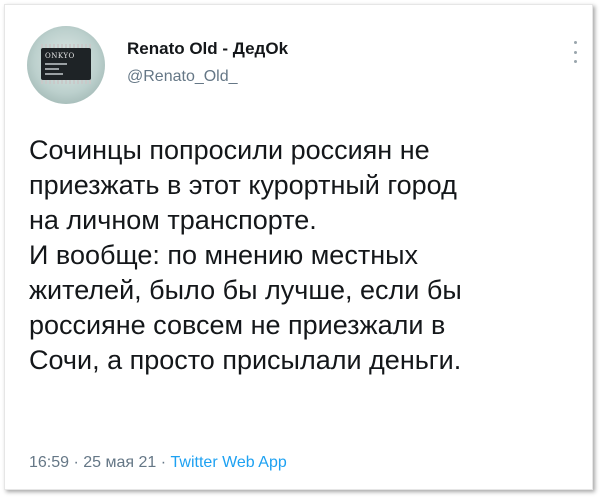  I want to click on avatar: ONKYO, so click(66, 65).